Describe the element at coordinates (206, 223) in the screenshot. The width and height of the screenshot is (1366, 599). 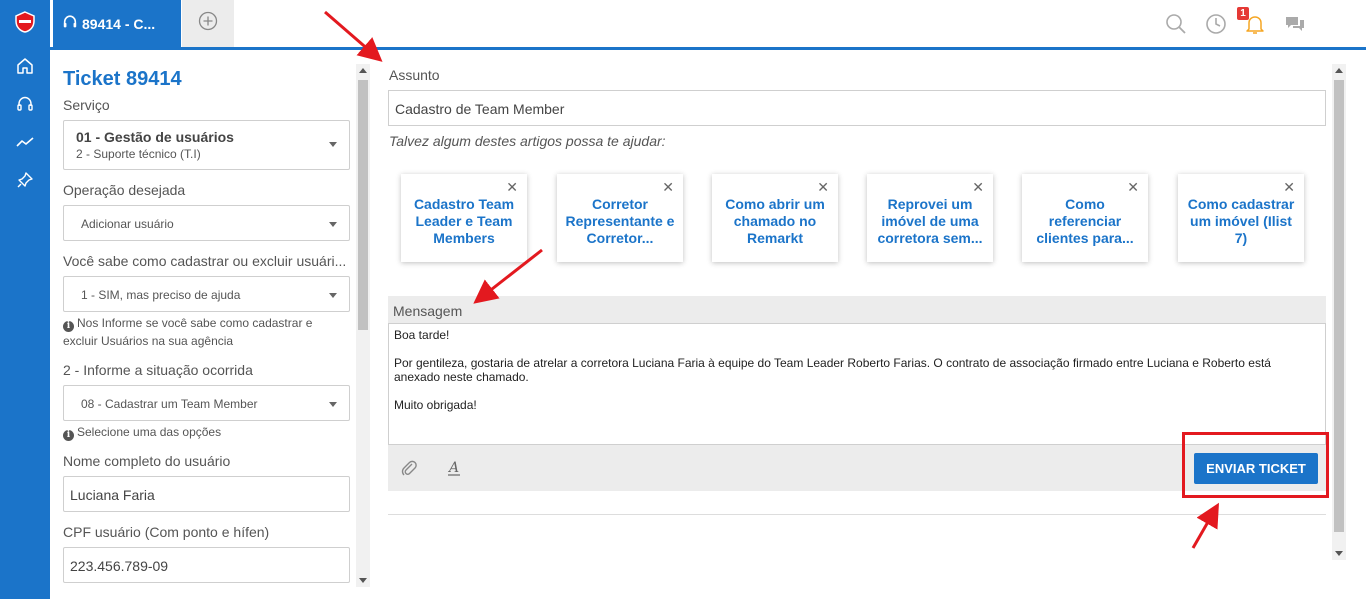
I see `operacao-select: Adicionar usuário` at that location.